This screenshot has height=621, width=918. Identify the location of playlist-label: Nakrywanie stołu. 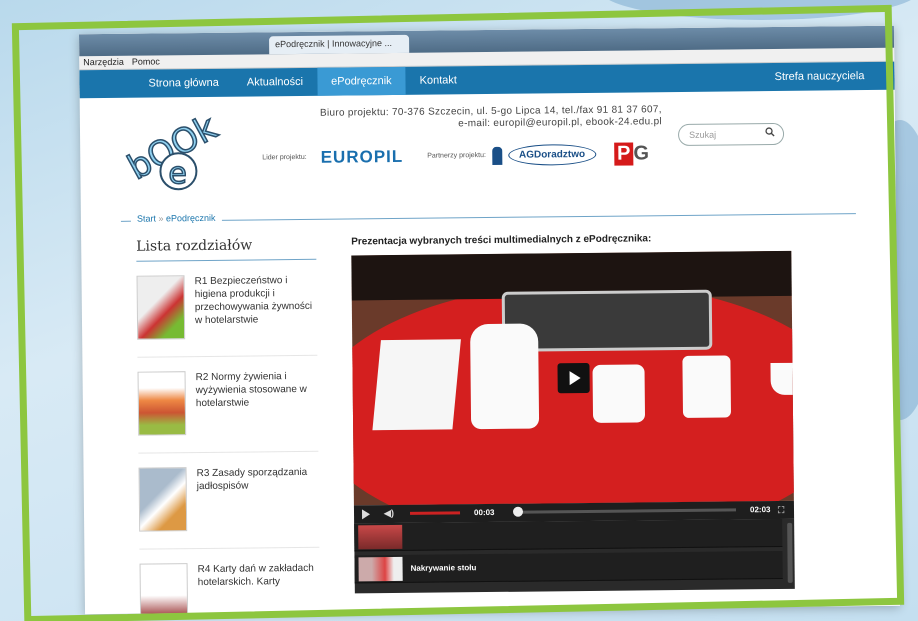
(443, 568).